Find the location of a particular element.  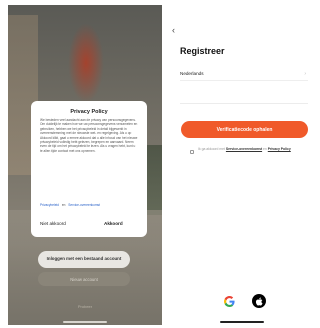

country-select: Nederlands › is located at coordinates (244, 76).